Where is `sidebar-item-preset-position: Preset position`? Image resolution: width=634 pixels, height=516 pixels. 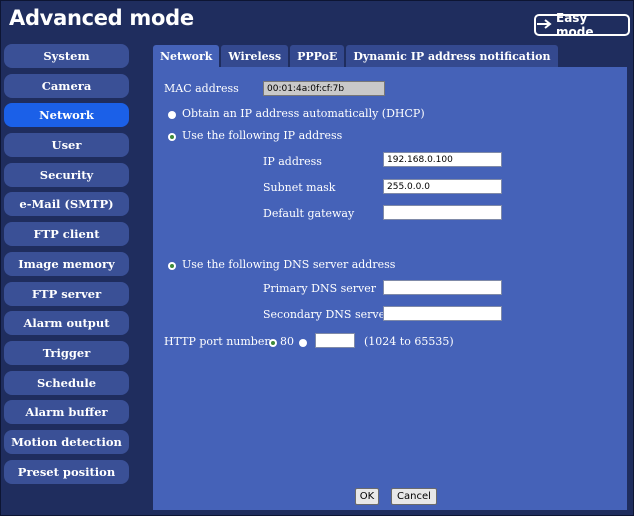
sidebar-item-preset-position: Preset position is located at coordinates (66, 471).